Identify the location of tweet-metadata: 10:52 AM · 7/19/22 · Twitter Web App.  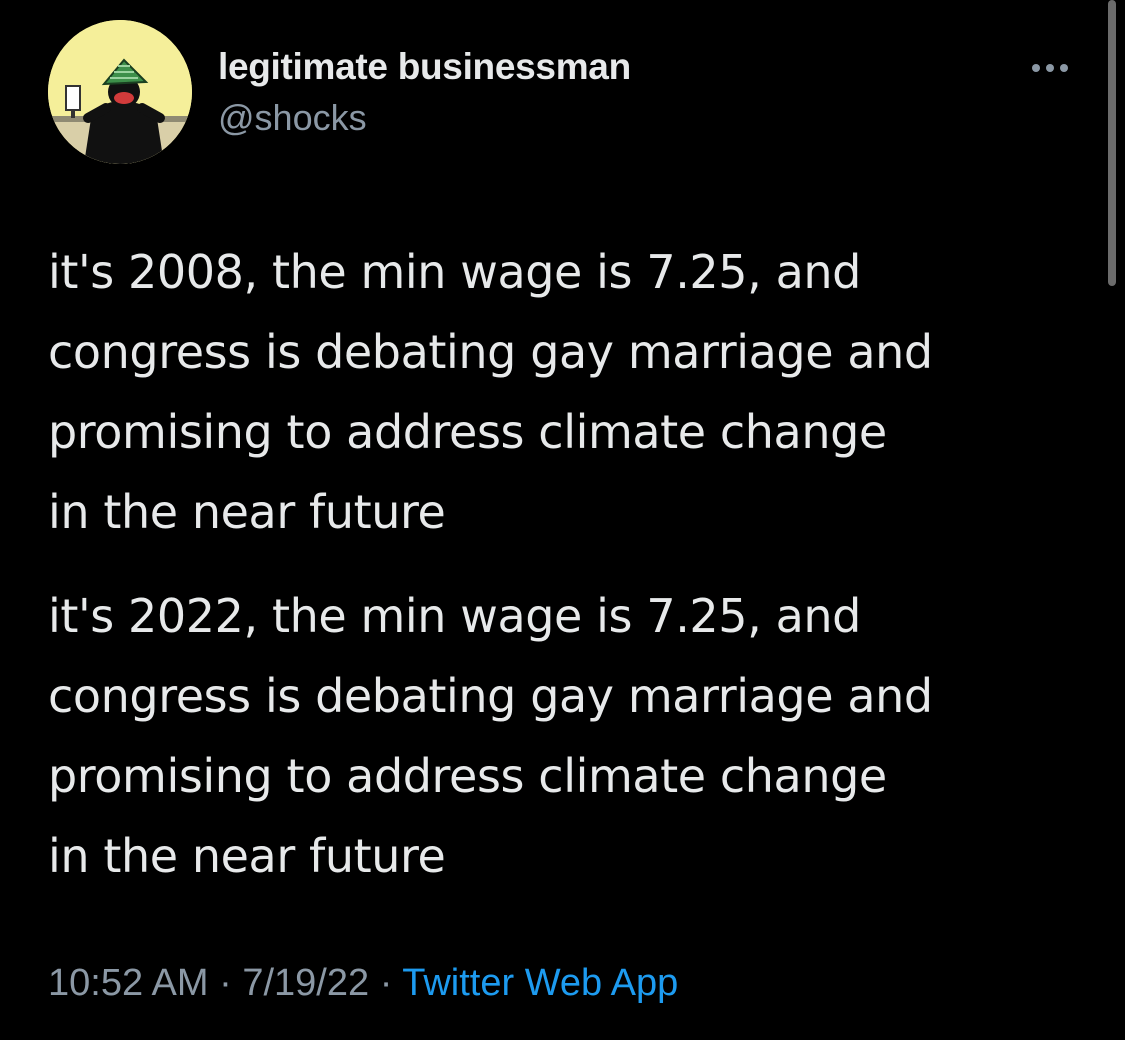
(363, 983).